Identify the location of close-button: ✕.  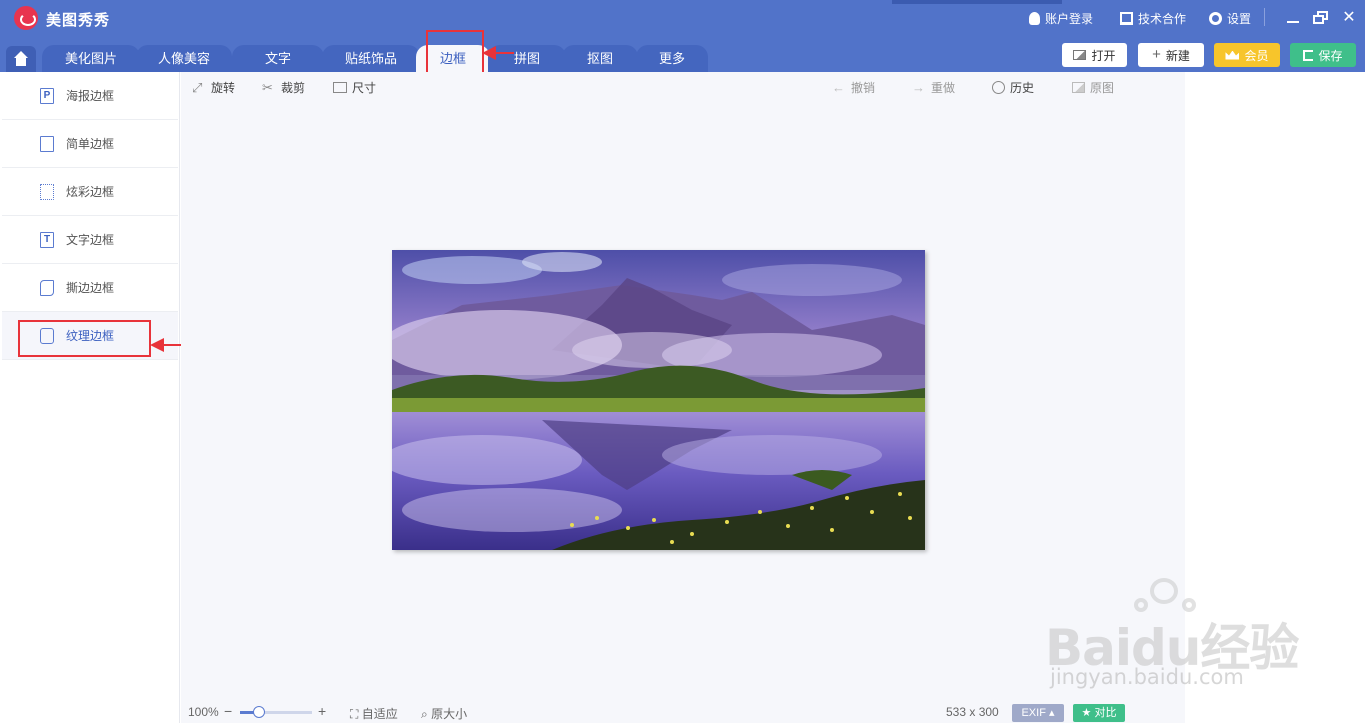
(1349, 18).